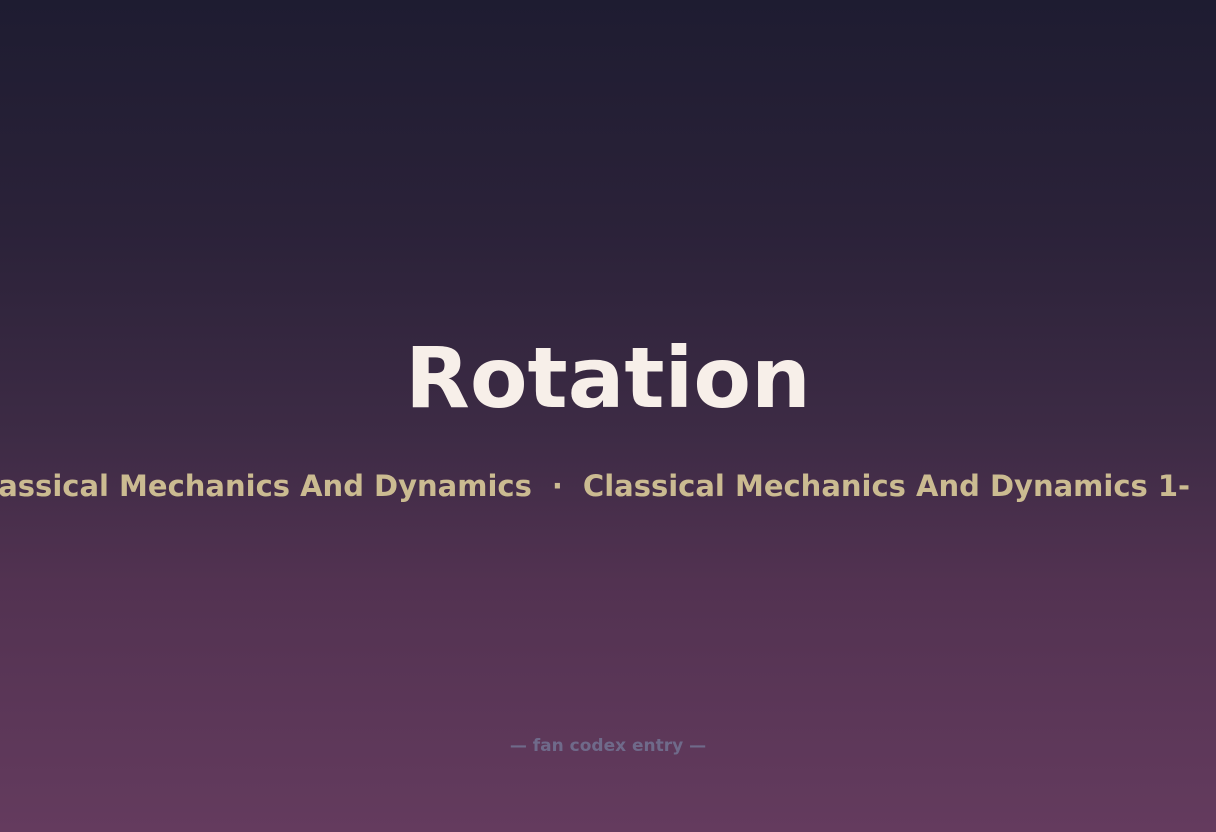 The height and width of the screenshot is (832, 1216). Describe the element at coordinates (608, 746) in the screenshot. I see `footer-note: — fan codex entry —` at that location.